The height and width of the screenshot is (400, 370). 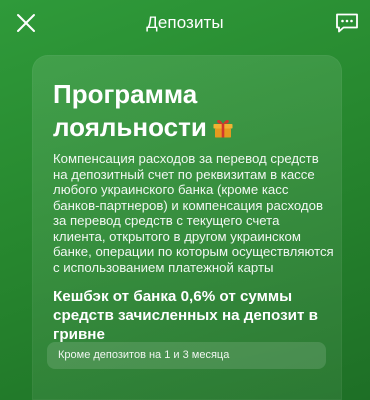 I want to click on card-title-text: Программа лояльности, so click(x=130, y=110).